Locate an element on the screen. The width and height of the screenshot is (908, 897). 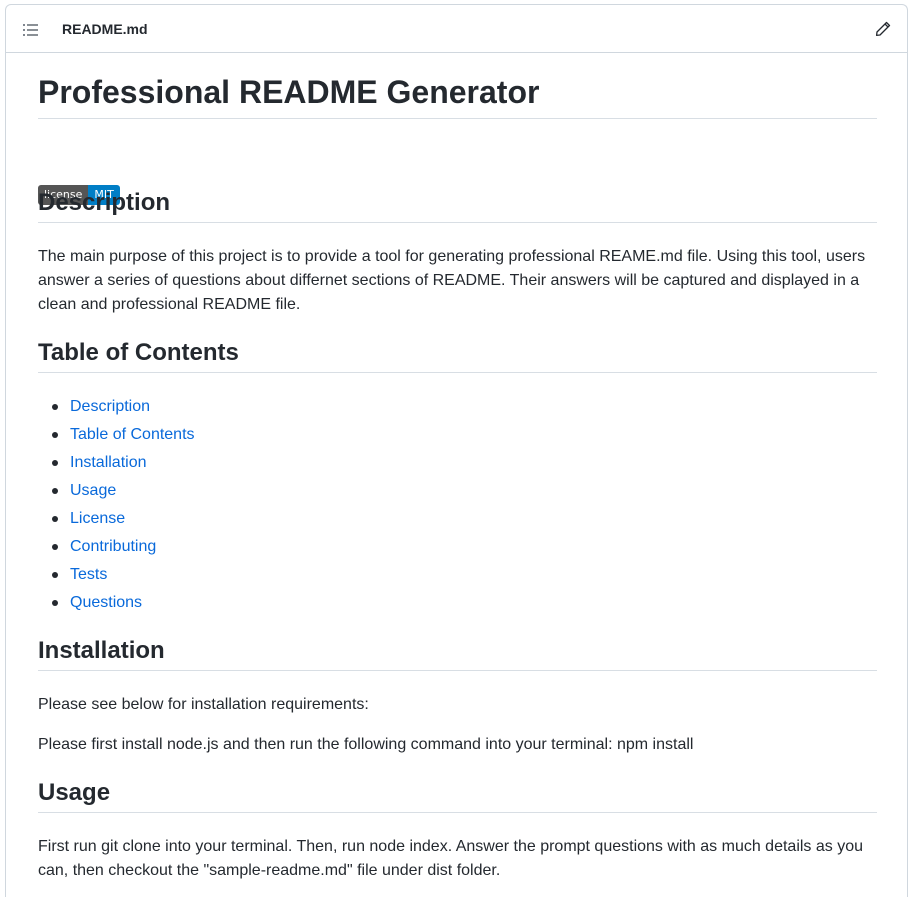
description-heading: Description is located at coordinates (457, 205).